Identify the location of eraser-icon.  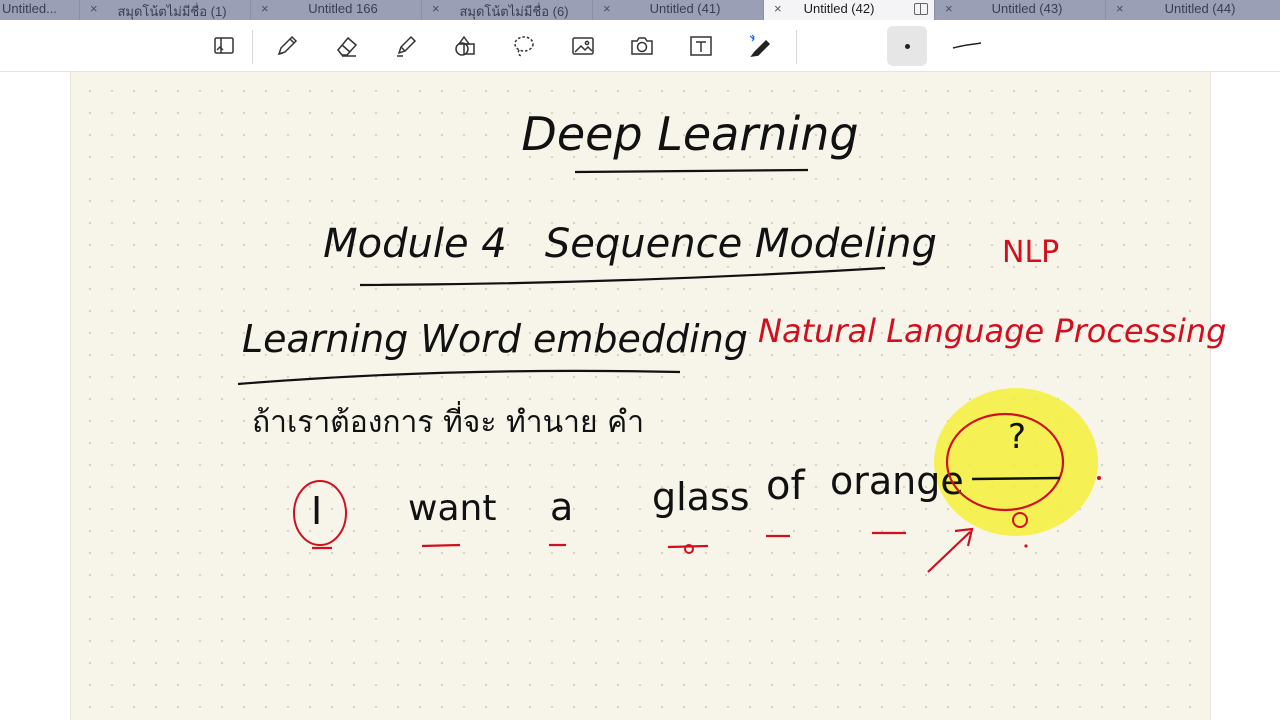
(347, 46).